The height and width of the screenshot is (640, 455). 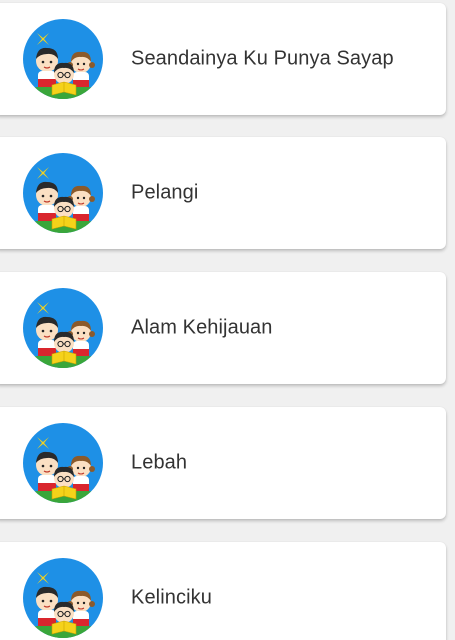 What do you see at coordinates (171, 597) in the screenshot?
I see `list-item-title: Kelinciku` at bounding box center [171, 597].